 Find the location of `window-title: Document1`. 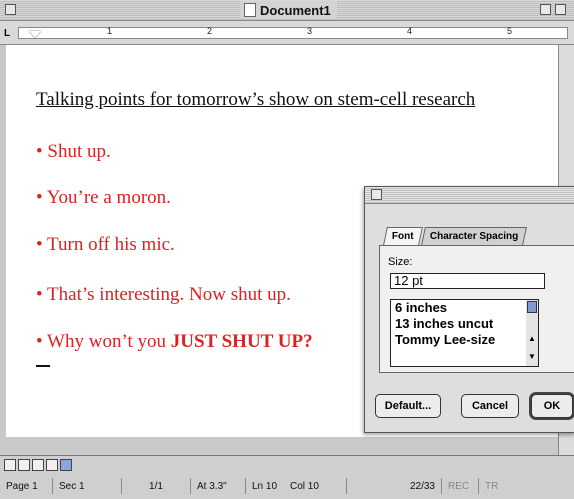

window-title: Document1 is located at coordinates (288, 10).